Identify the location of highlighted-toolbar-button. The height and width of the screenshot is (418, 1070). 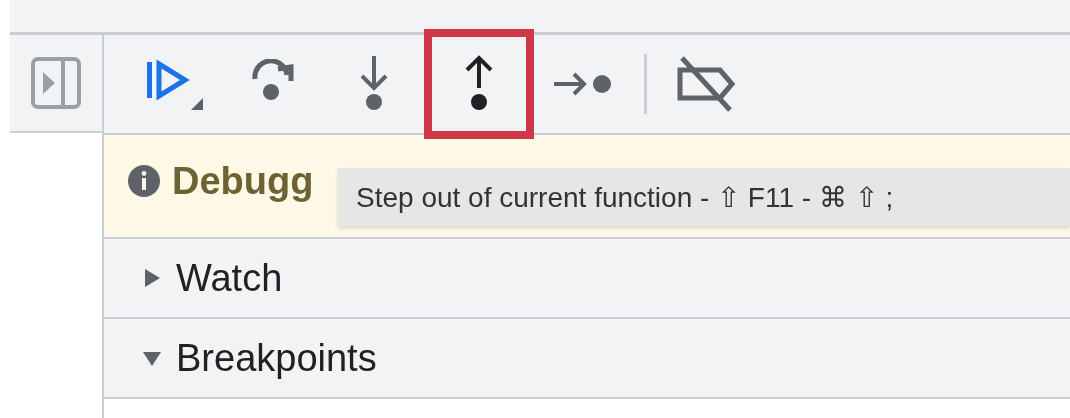
(479, 84).